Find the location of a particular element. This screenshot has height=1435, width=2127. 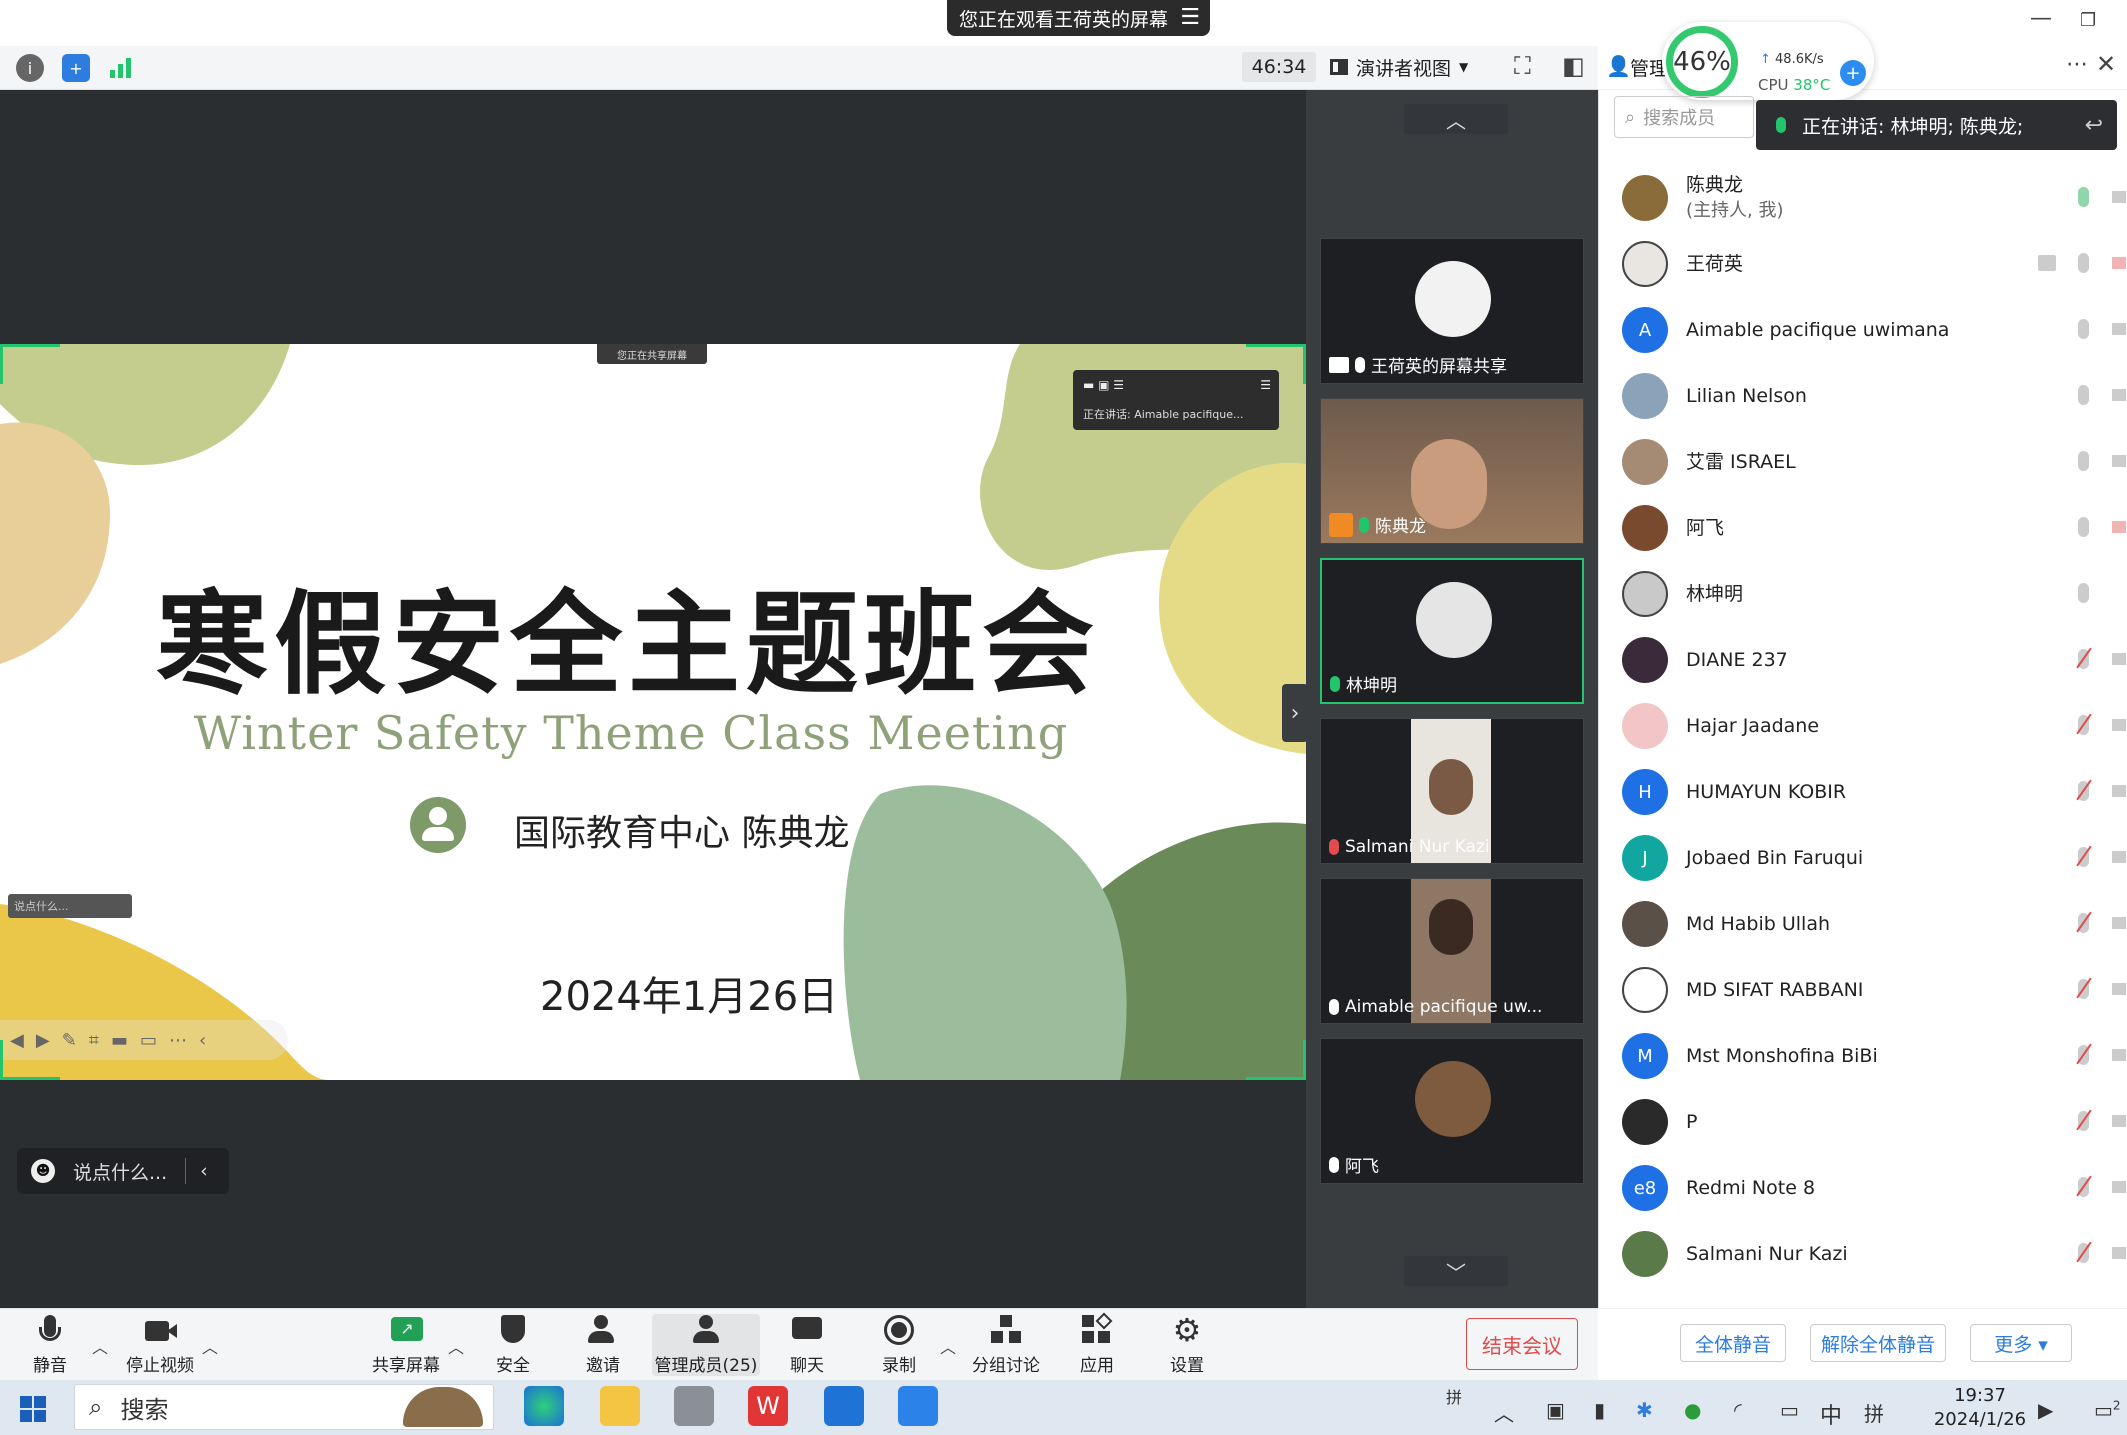

wifi-icon: ◜ is located at coordinates (1738, 1410).